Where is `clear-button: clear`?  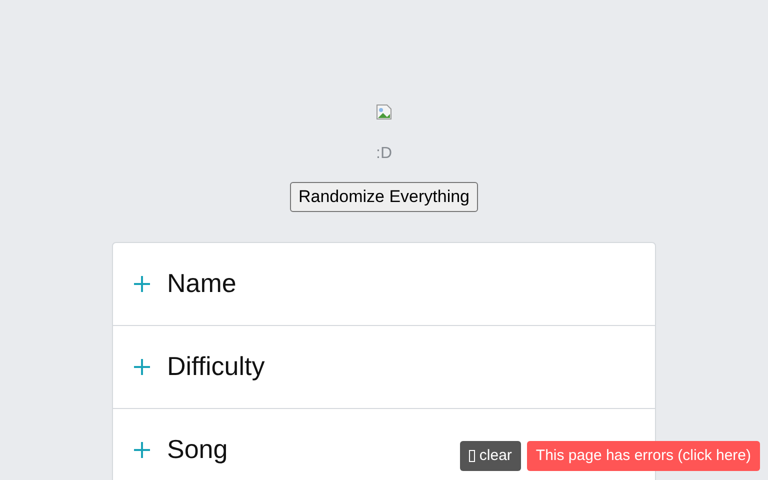
clear-button: clear is located at coordinates (490, 455).